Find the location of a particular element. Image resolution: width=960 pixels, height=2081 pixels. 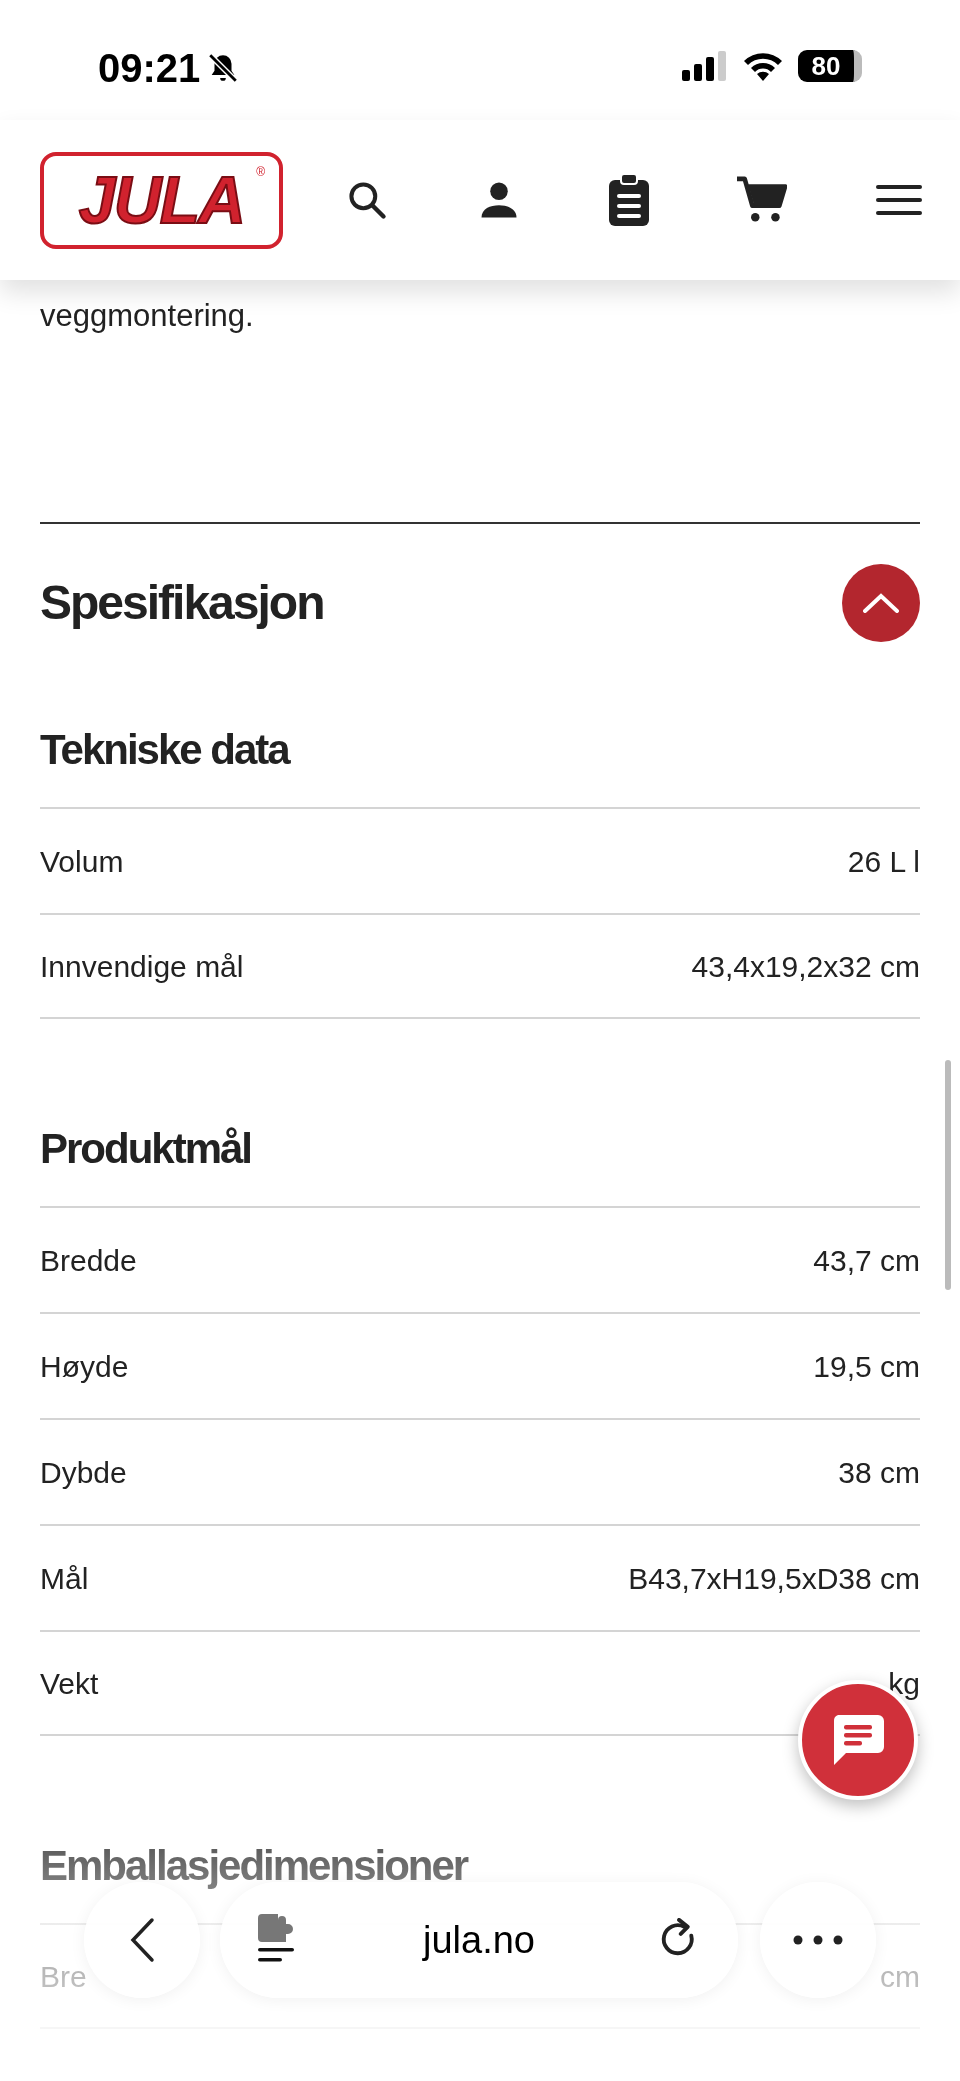

address-bar: jula.no is located at coordinates (479, 1940).